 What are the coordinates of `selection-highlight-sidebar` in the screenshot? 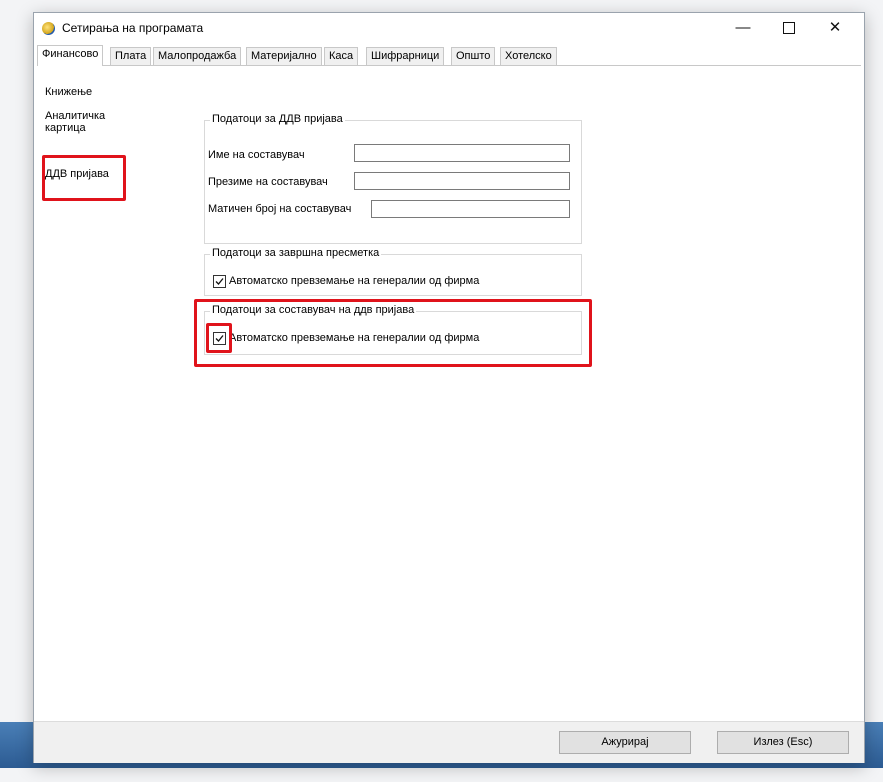 It's located at (84, 178).